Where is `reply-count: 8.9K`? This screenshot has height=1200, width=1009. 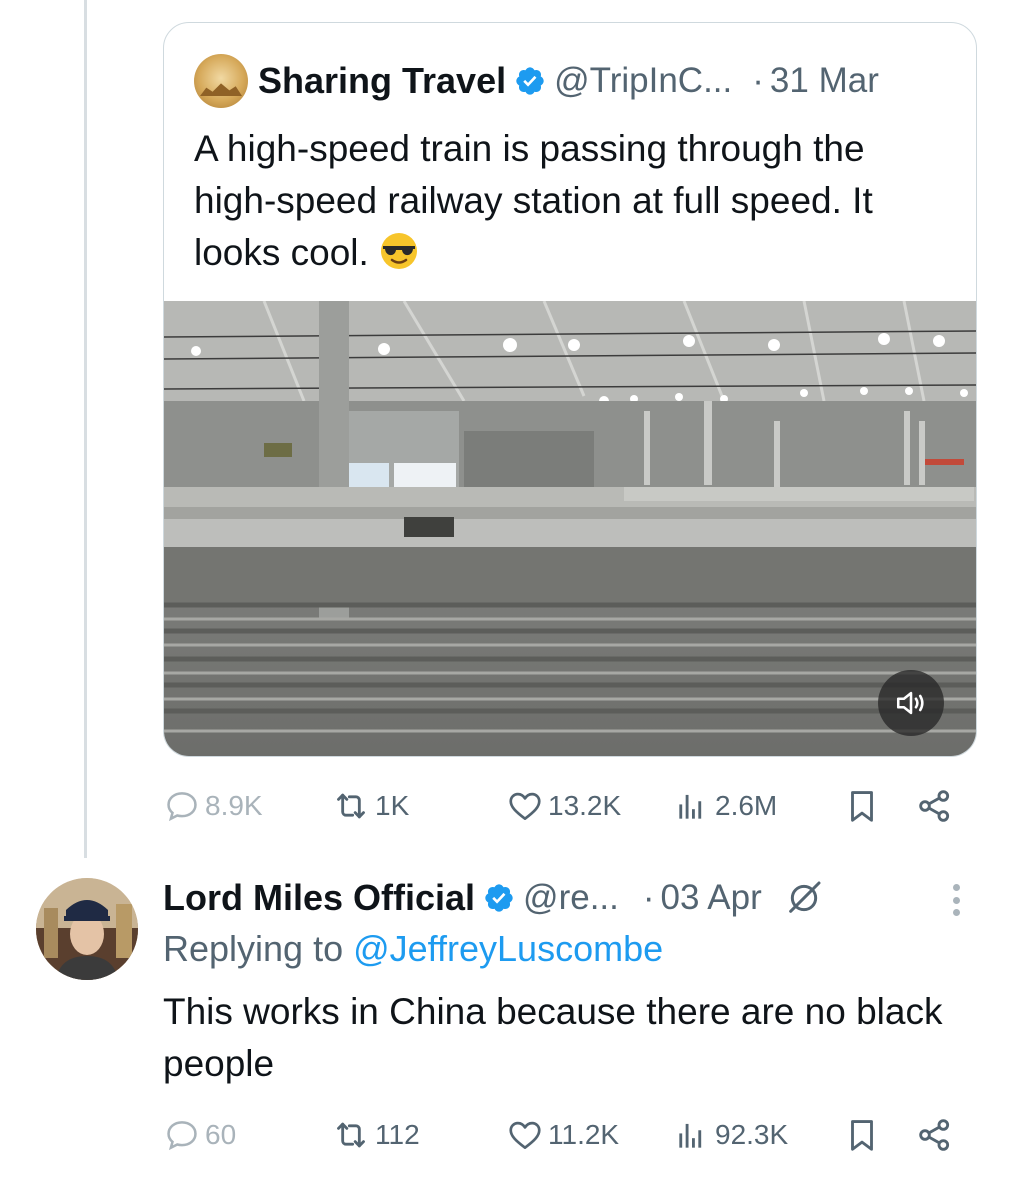 reply-count: 8.9K is located at coordinates (234, 805).